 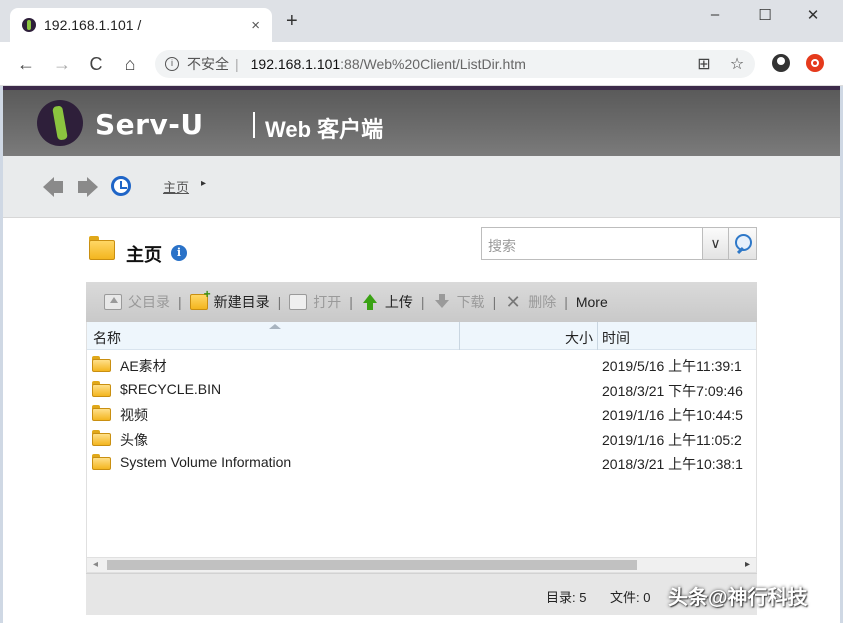 I want to click on page-title: 主页, so click(x=144, y=255).